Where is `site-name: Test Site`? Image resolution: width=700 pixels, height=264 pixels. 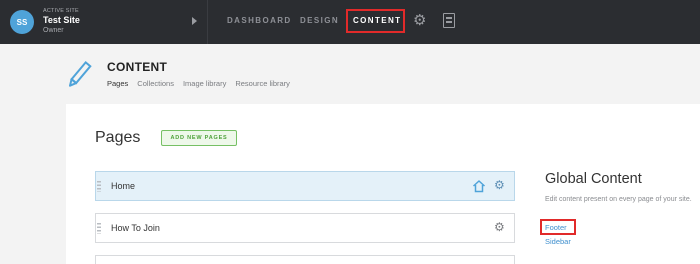
site-name: Test Site is located at coordinates (61, 20).